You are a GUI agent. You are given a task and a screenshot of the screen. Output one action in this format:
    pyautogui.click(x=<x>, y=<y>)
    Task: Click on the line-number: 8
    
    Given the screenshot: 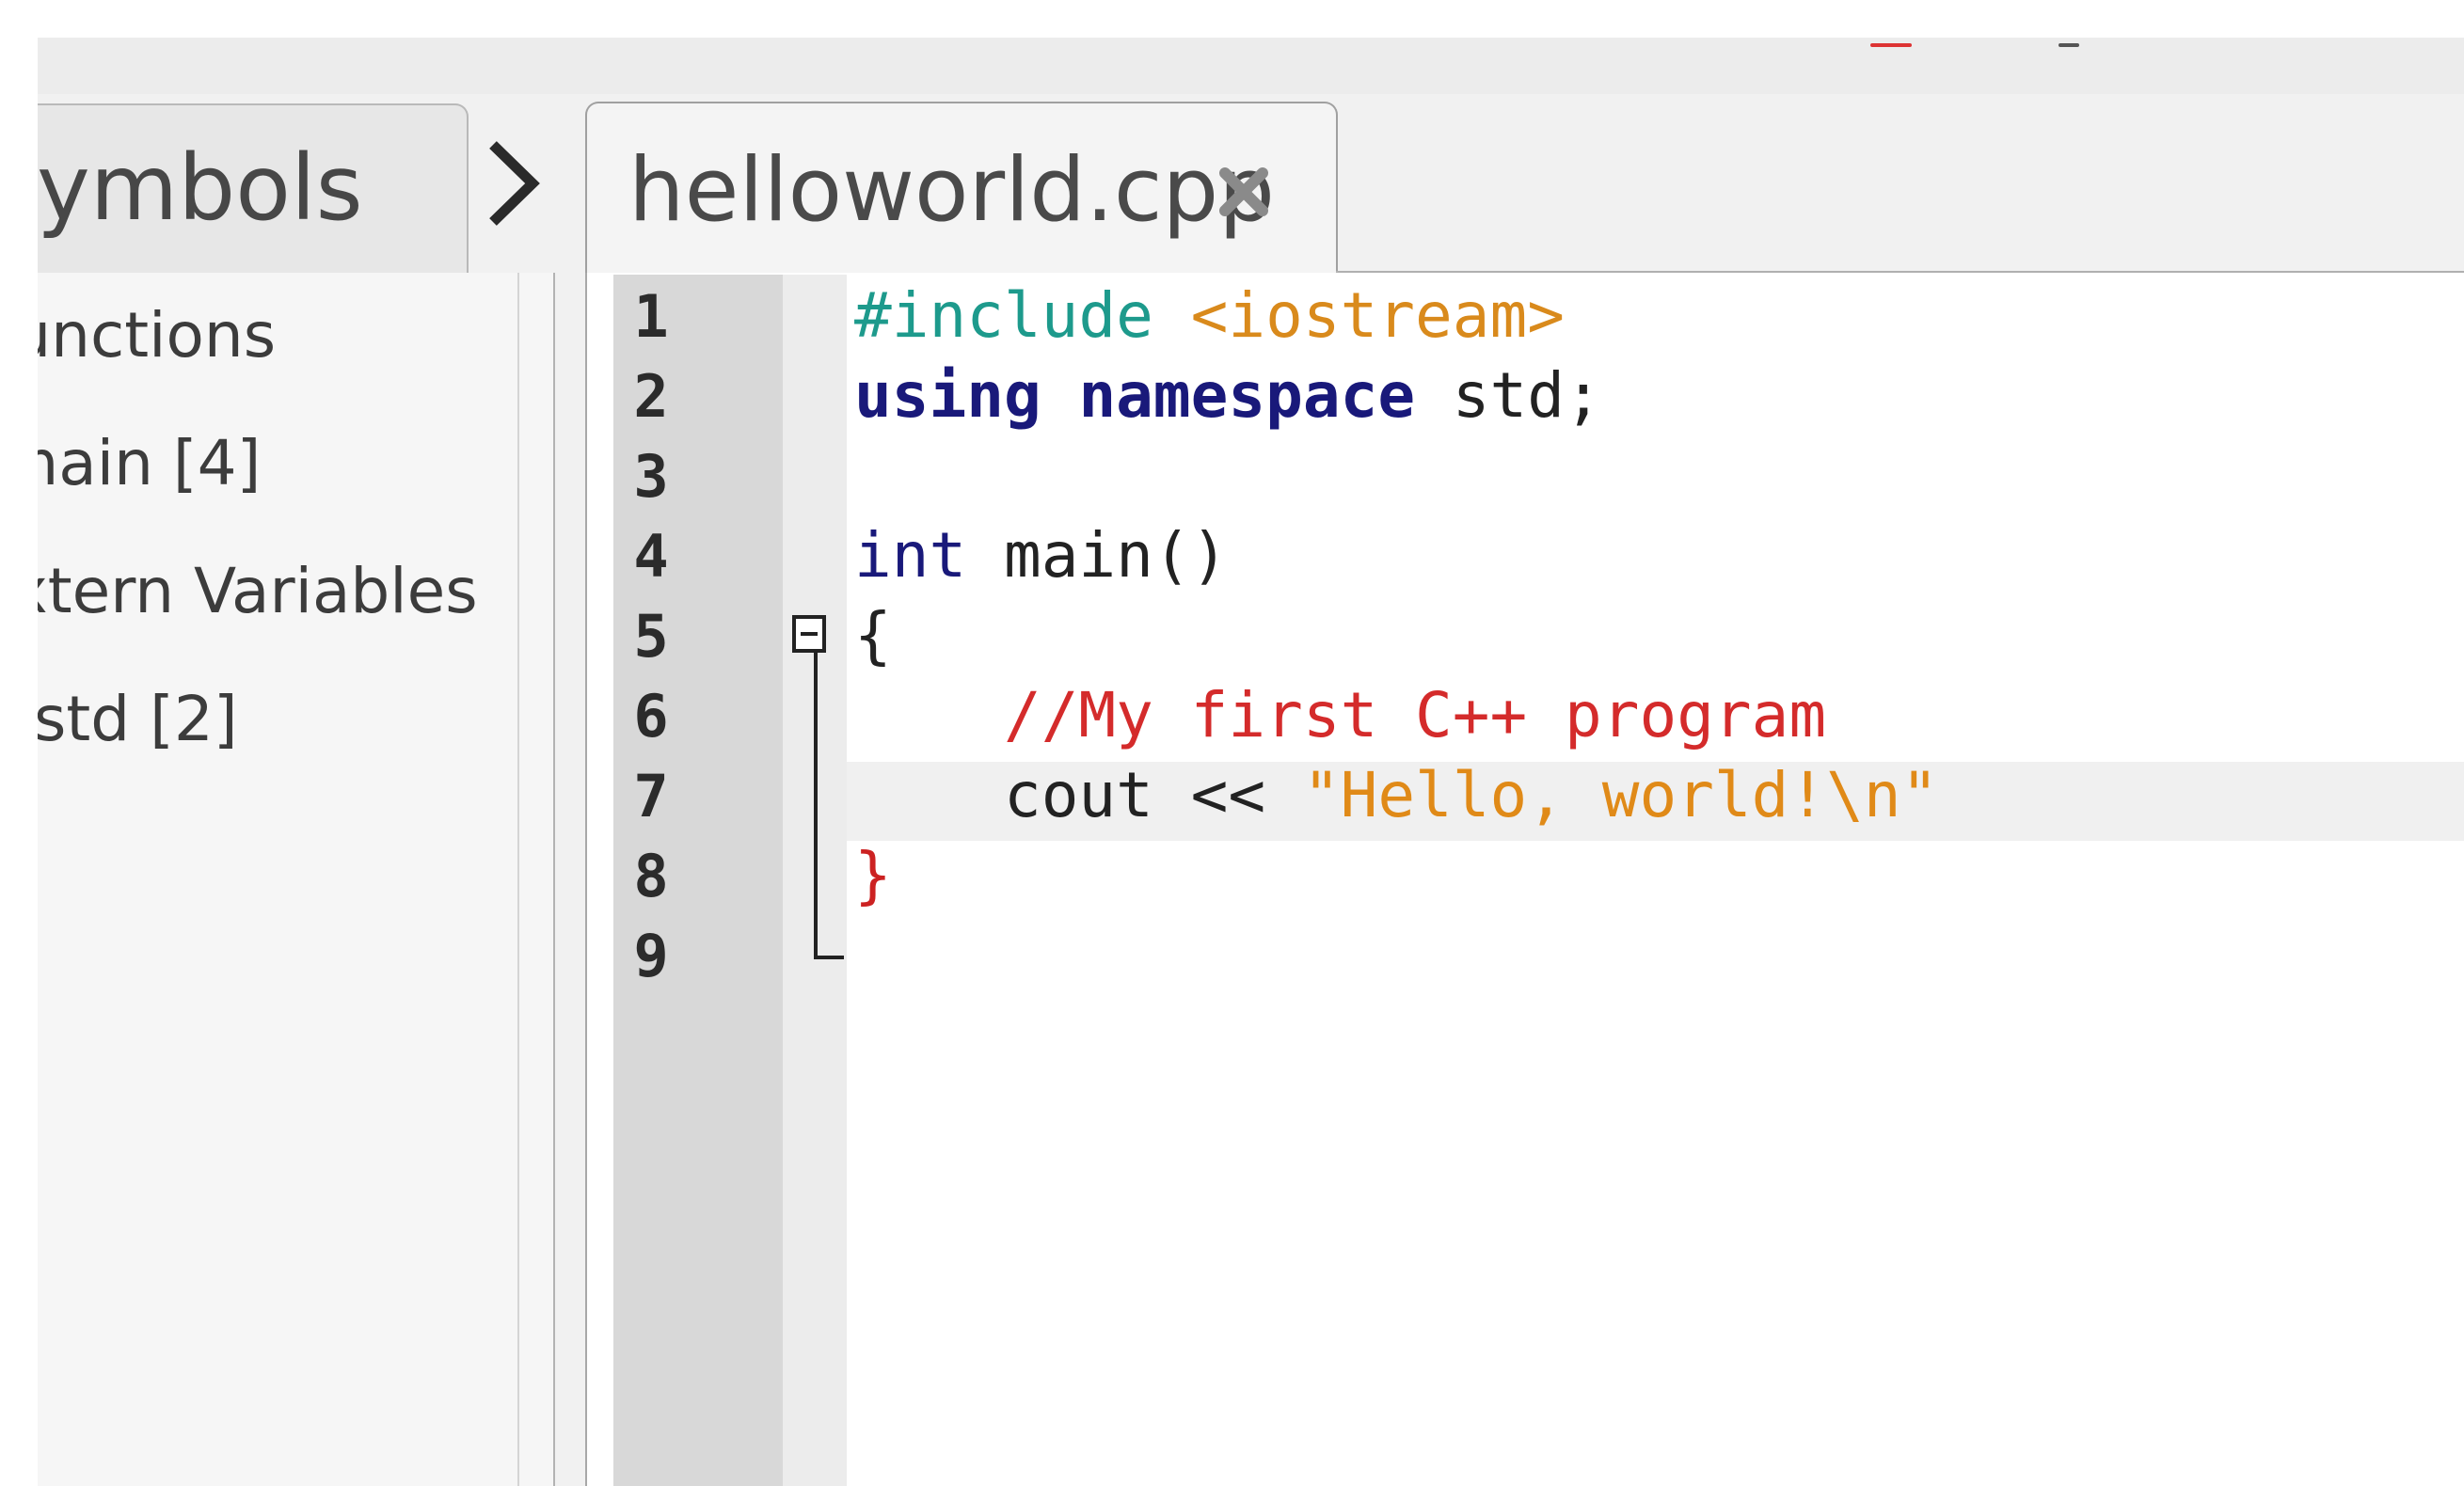 What is the action you would take?
    pyautogui.click(x=651, y=876)
    